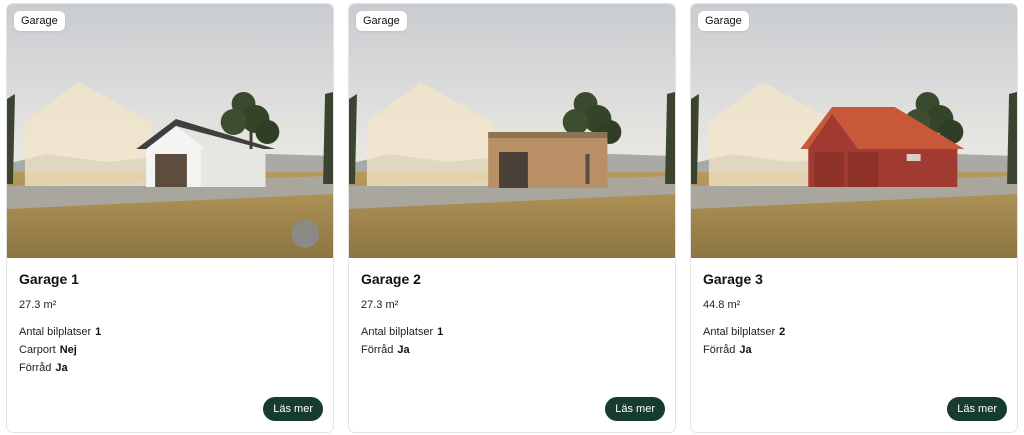 The height and width of the screenshot is (435, 1024). Describe the element at coordinates (48, 350) in the screenshot. I see `property-carport: Carport Nej` at that location.